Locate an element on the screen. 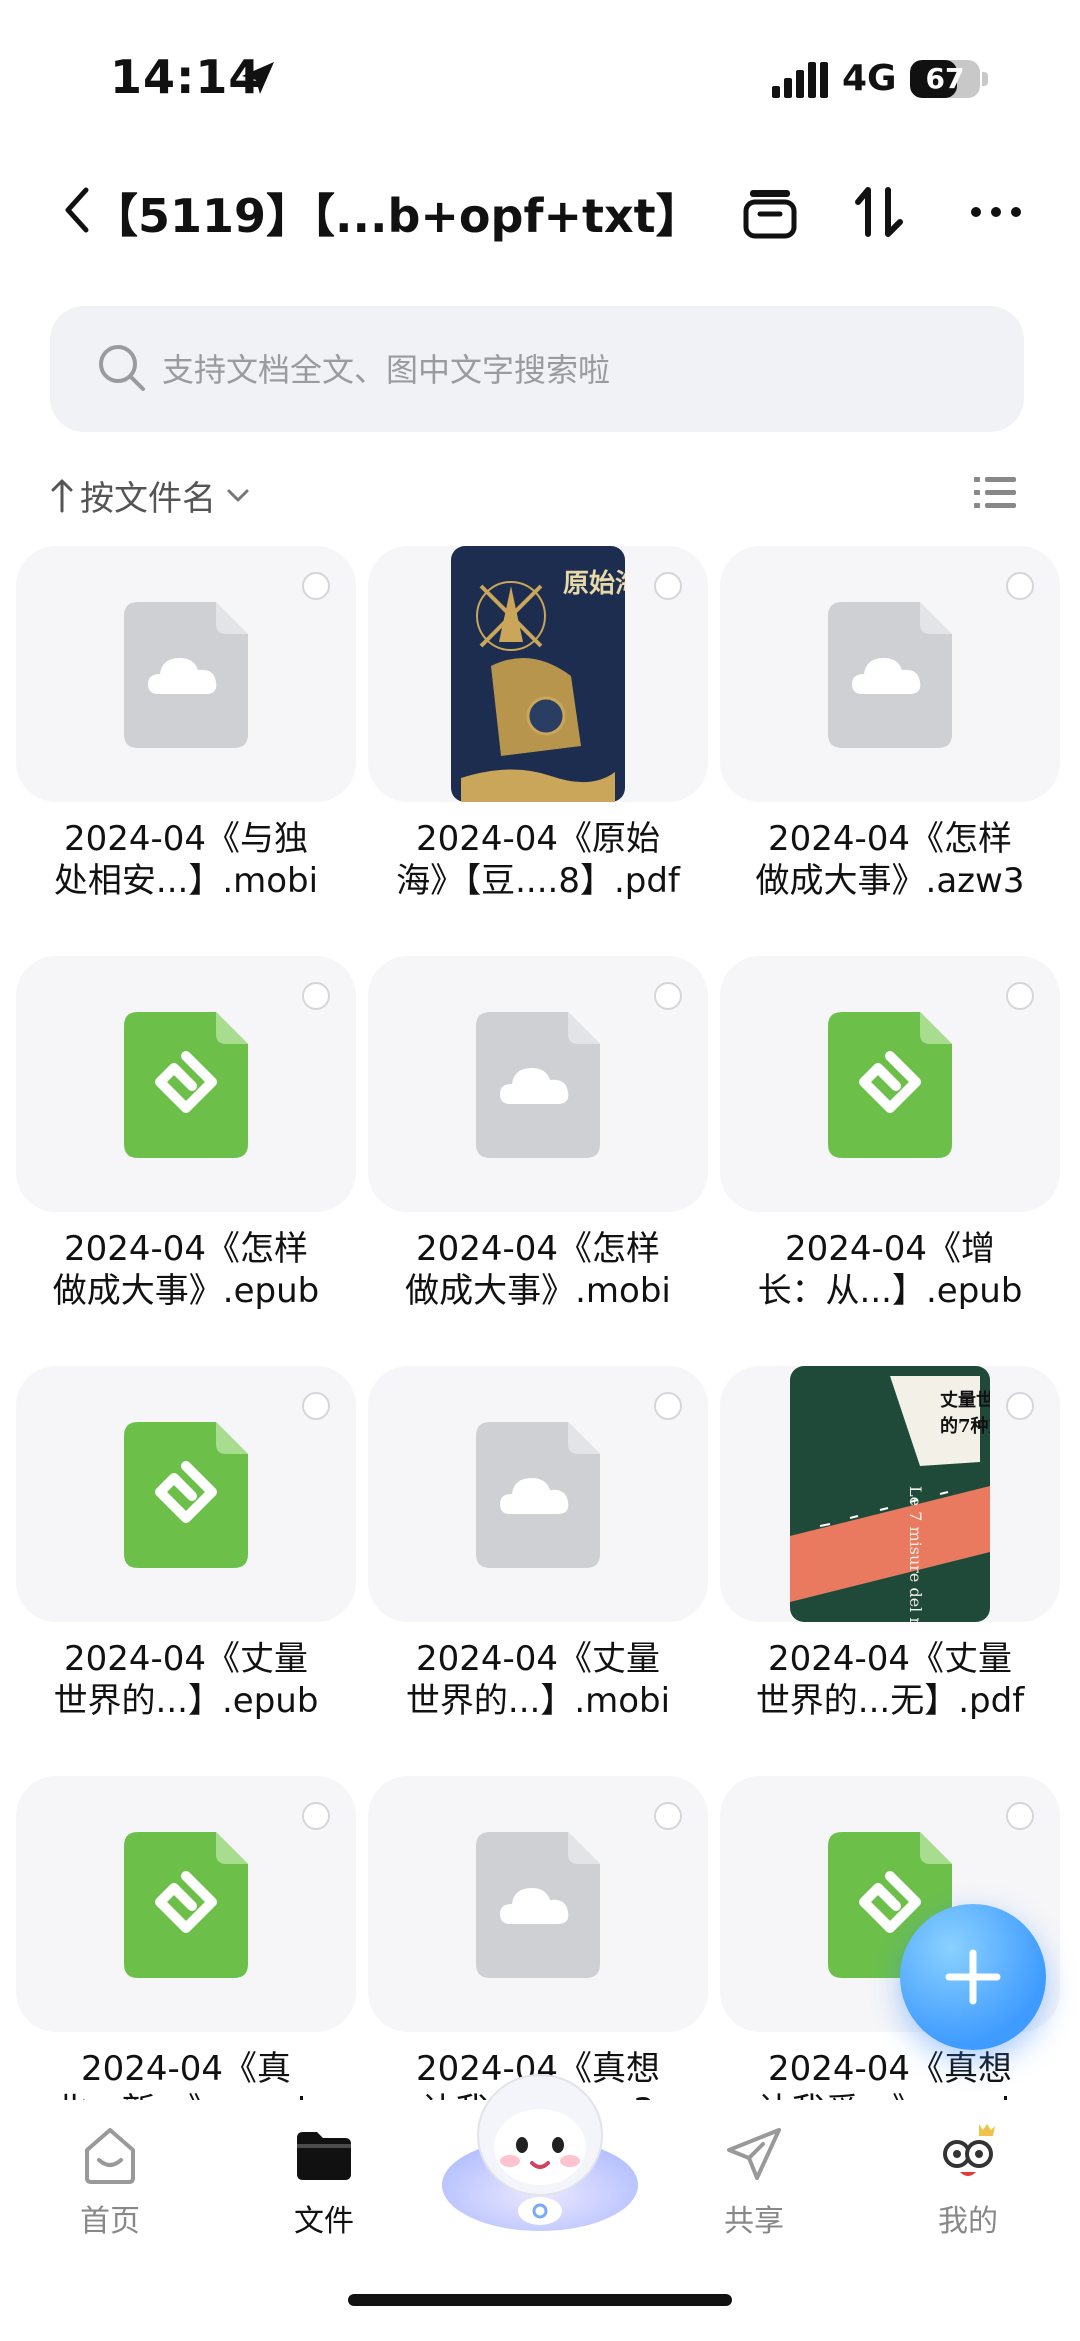  file-tile: 2024-04《真北：新...》.epub is located at coordinates (186, 1941).